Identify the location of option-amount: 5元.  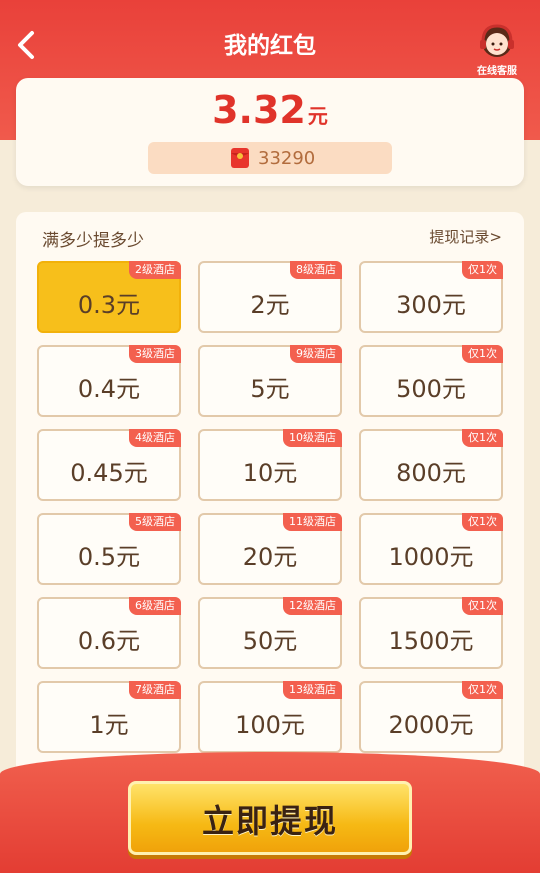
(270, 389).